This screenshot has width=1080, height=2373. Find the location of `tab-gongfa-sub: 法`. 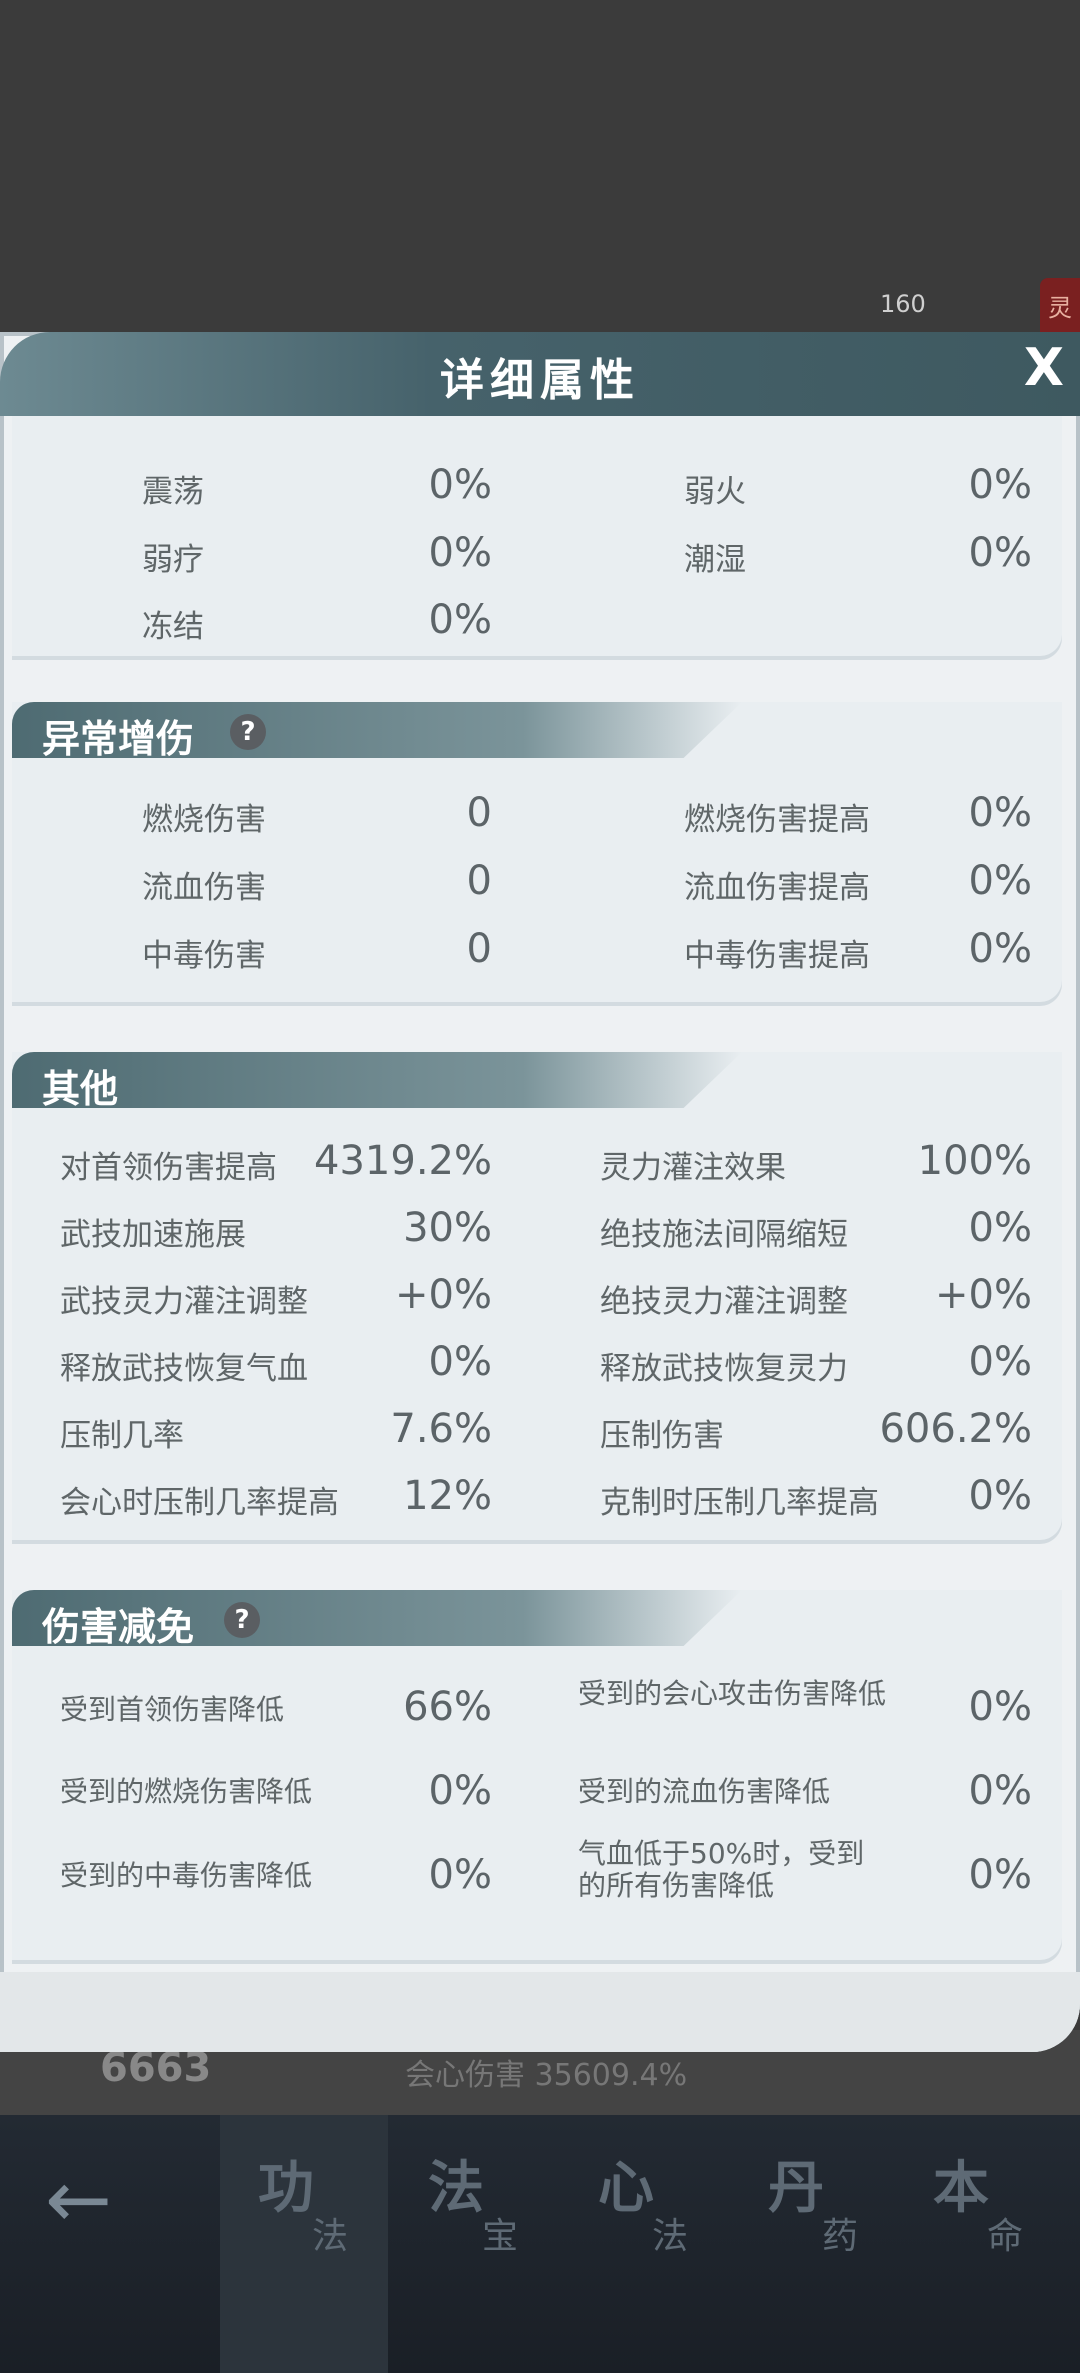

tab-gongfa-sub: 法 is located at coordinates (330, 2236).